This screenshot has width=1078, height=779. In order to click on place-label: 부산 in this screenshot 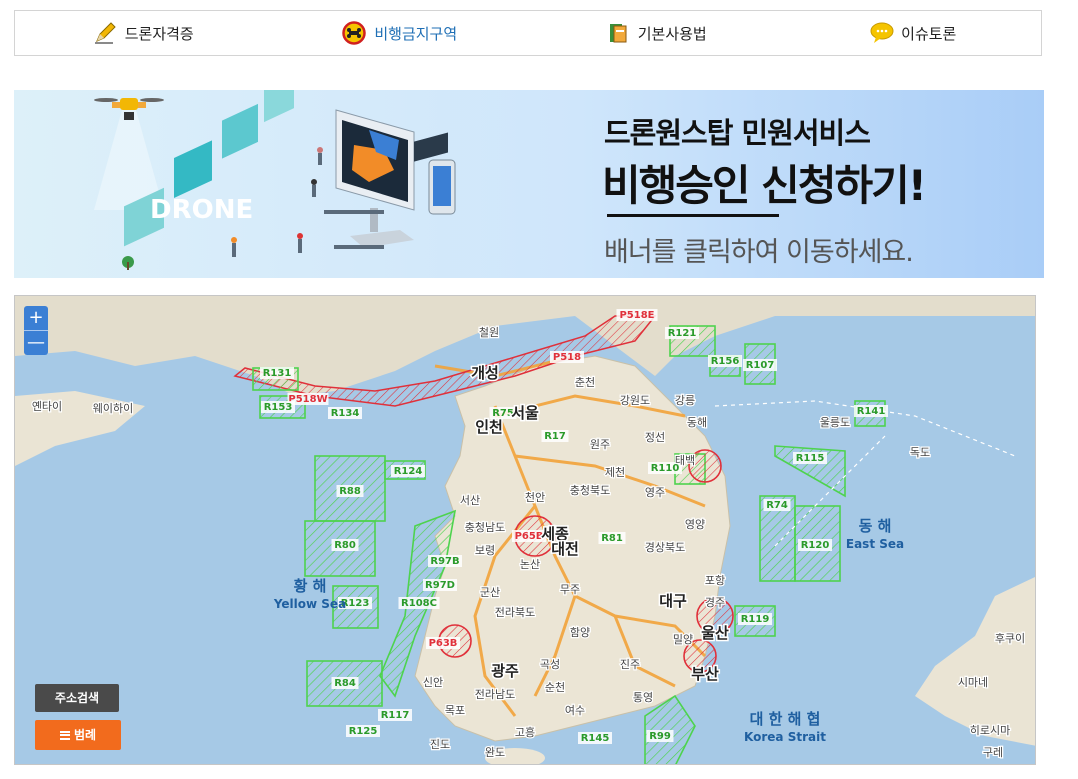, I will do `click(705, 674)`.